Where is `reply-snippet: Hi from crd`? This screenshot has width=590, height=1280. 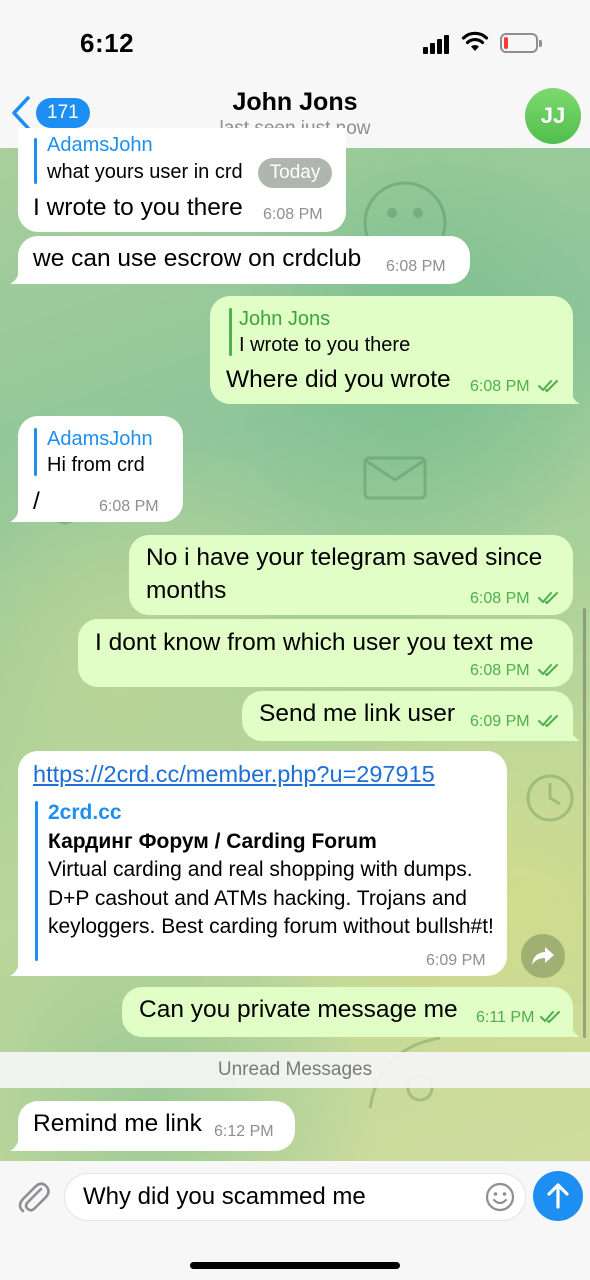 reply-snippet: Hi from crd is located at coordinates (96, 465).